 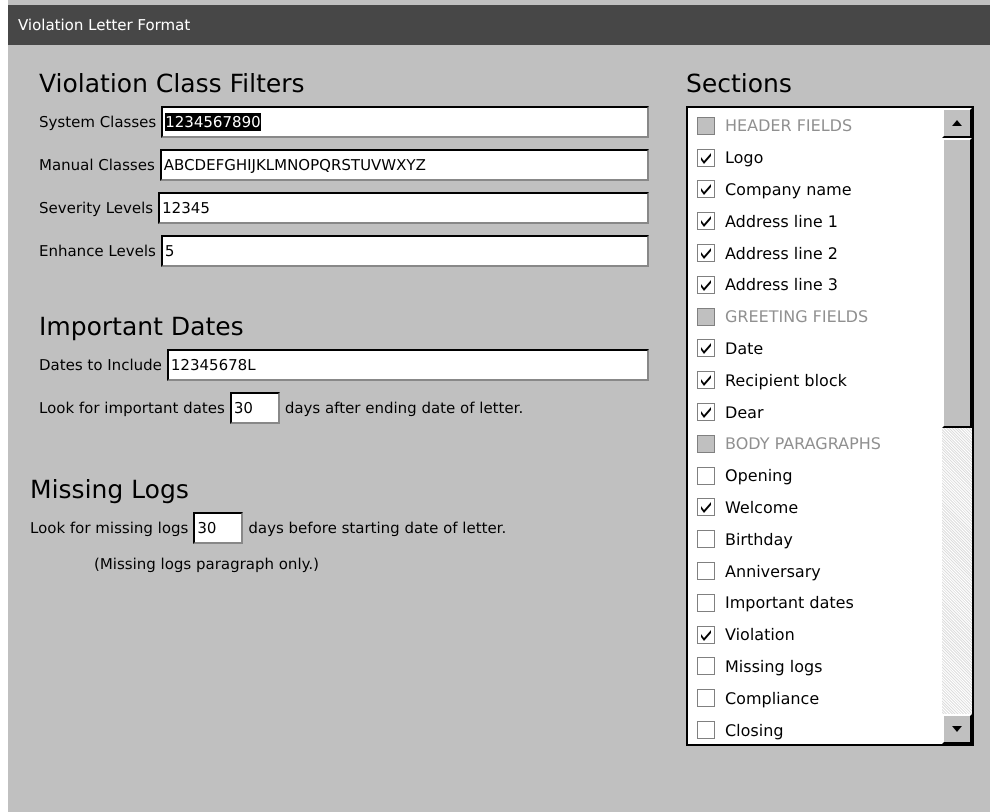 What do you see at coordinates (957, 283) in the screenshot?
I see `scroll-thumb` at bounding box center [957, 283].